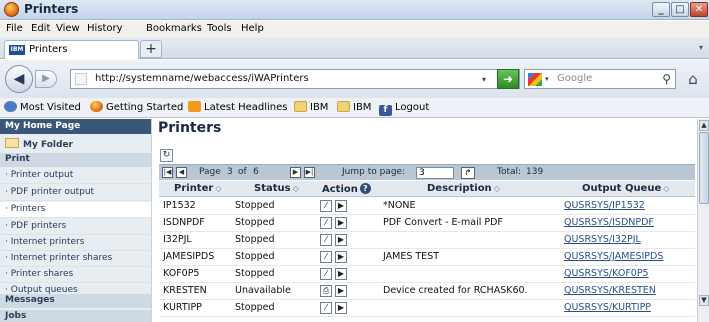 Image resolution: width=709 pixels, height=322 pixels. What do you see at coordinates (11, 9) in the screenshot?
I see `firefox-icon` at bounding box center [11, 9].